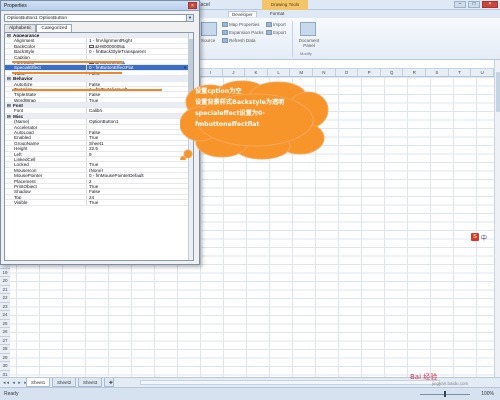  Describe the element at coordinates (46, 148) in the screenshot. I see `property-name: Height` at that location.